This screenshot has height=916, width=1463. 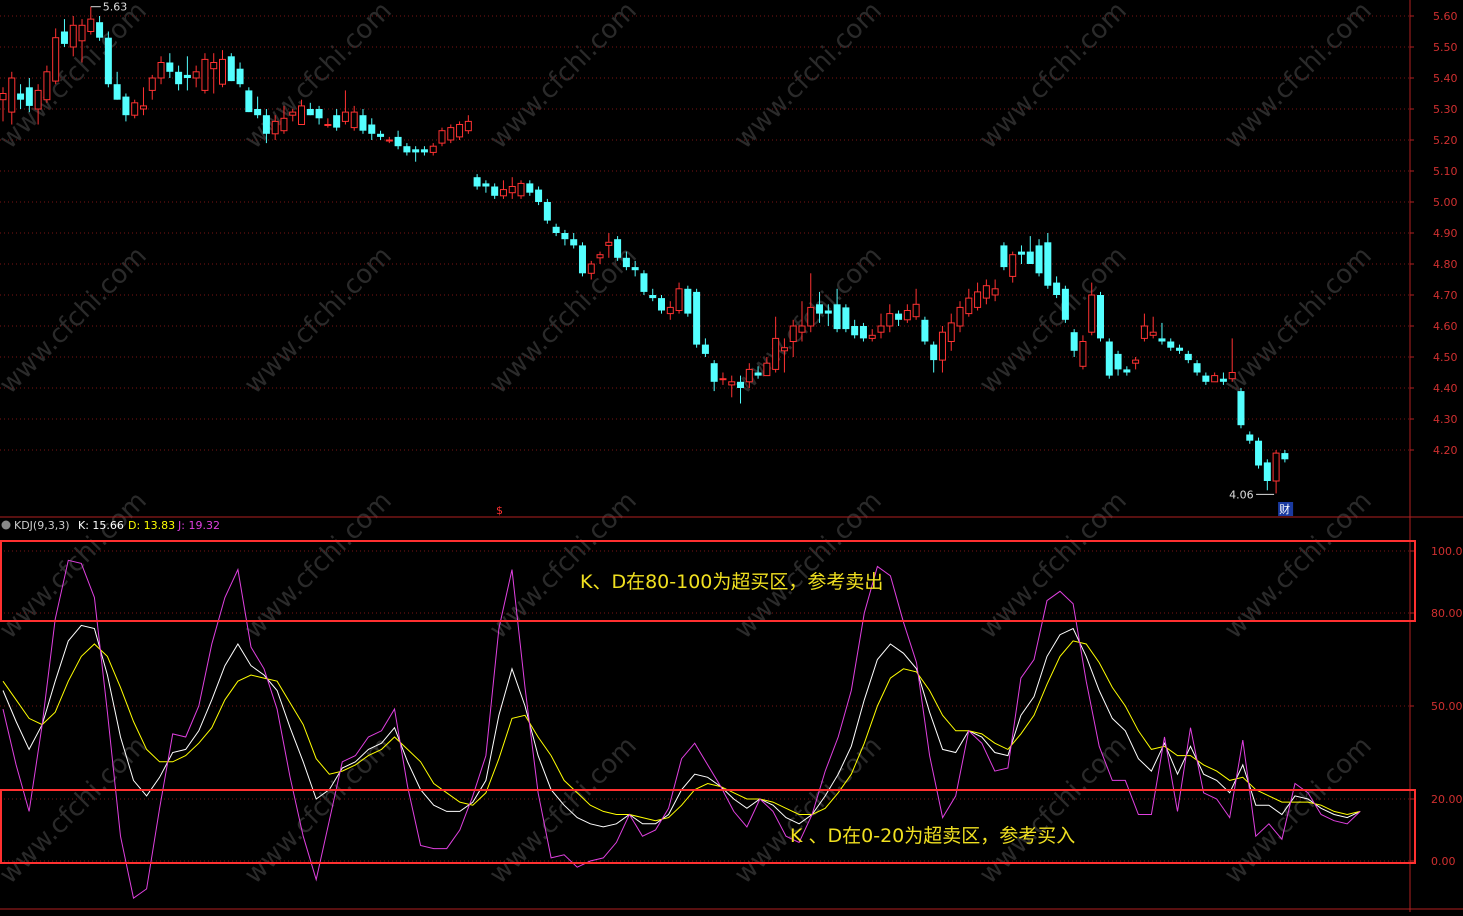 I want to click on event-marker: $, so click(x=499, y=510).